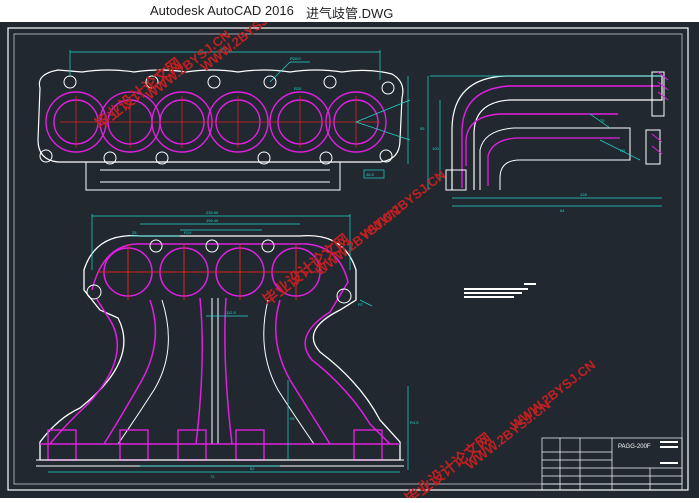 The image size is (699, 503). Describe the element at coordinates (634, 447) in the screenshot. I see `drawing-number: PAGG-200F` at that location.